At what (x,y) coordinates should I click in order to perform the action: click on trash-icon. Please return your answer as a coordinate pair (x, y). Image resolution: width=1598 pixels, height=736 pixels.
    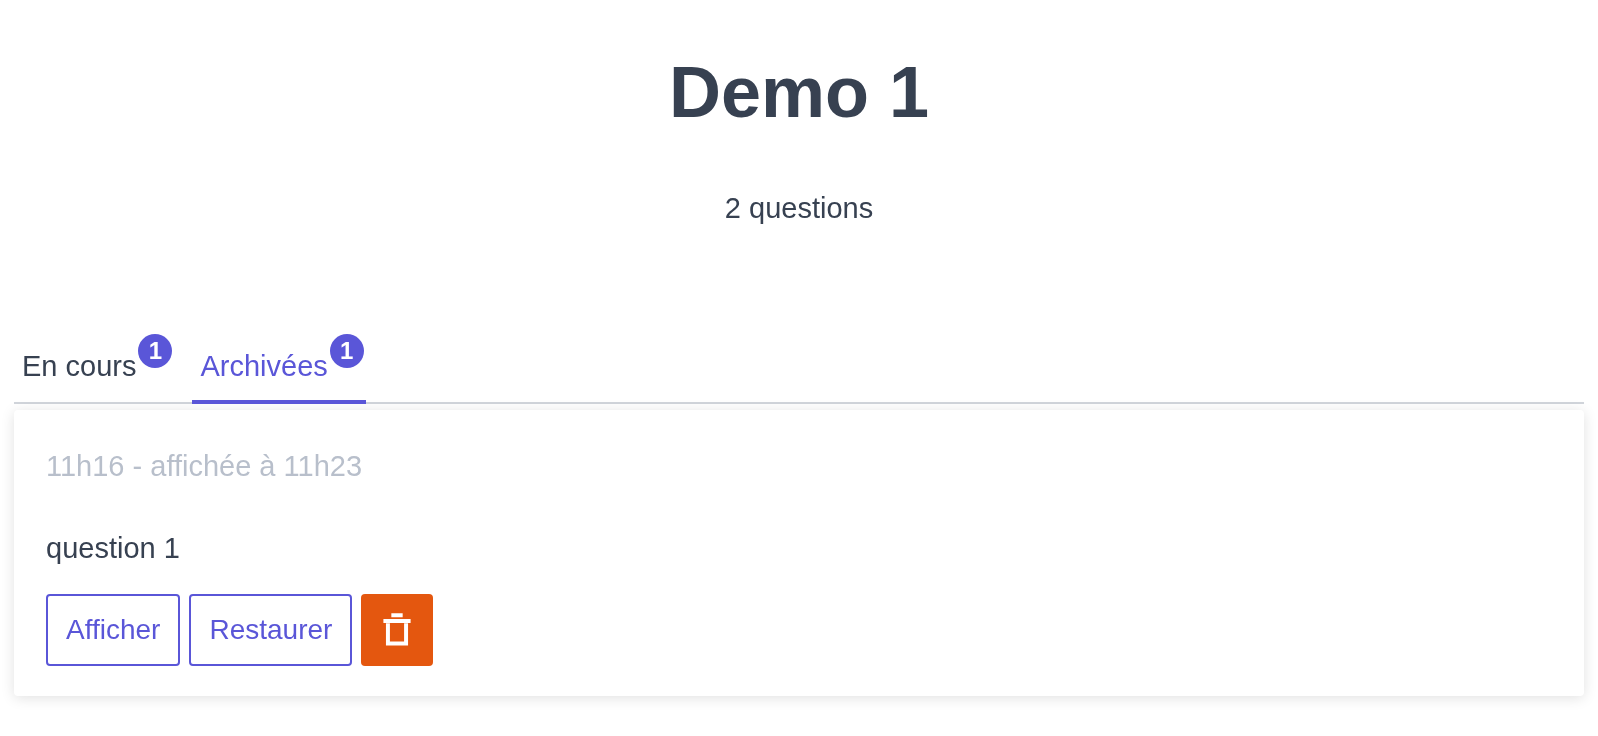
    Looking at the image, I should click on (397, 630).